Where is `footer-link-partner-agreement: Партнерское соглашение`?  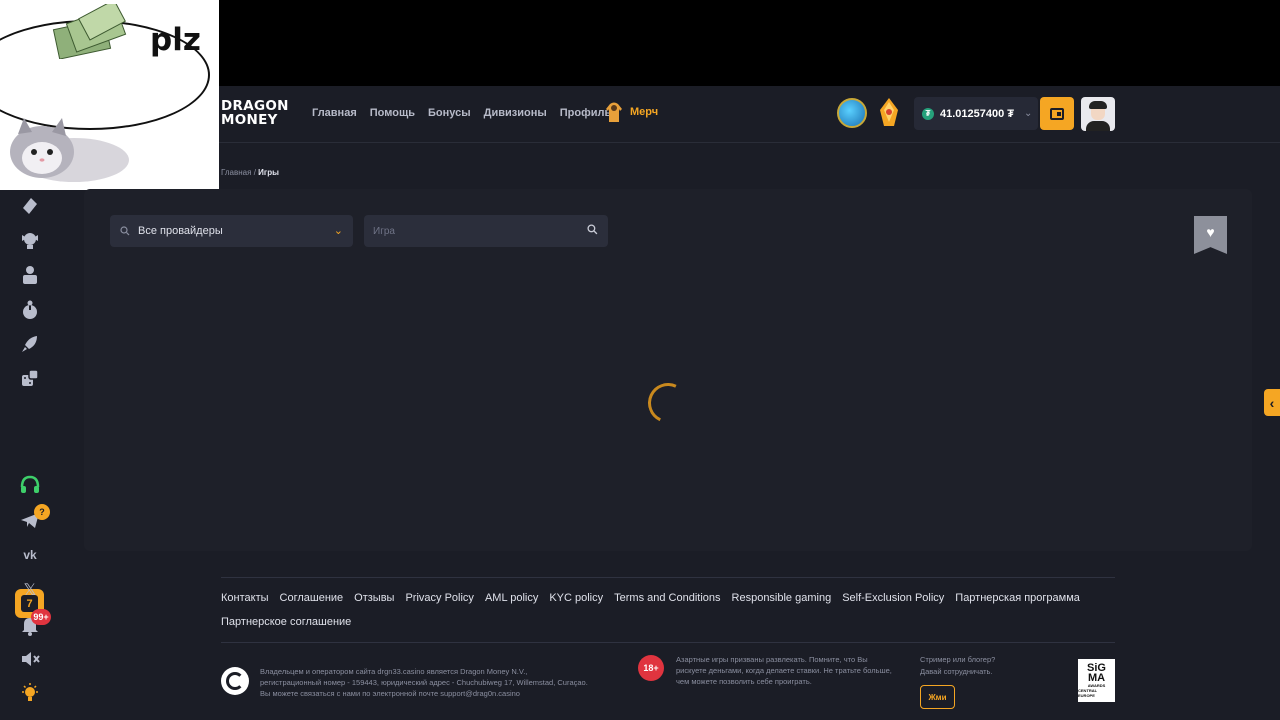
footer-link-partner-agreement: Партнерское соглашение is located at coordinates (286, 622).